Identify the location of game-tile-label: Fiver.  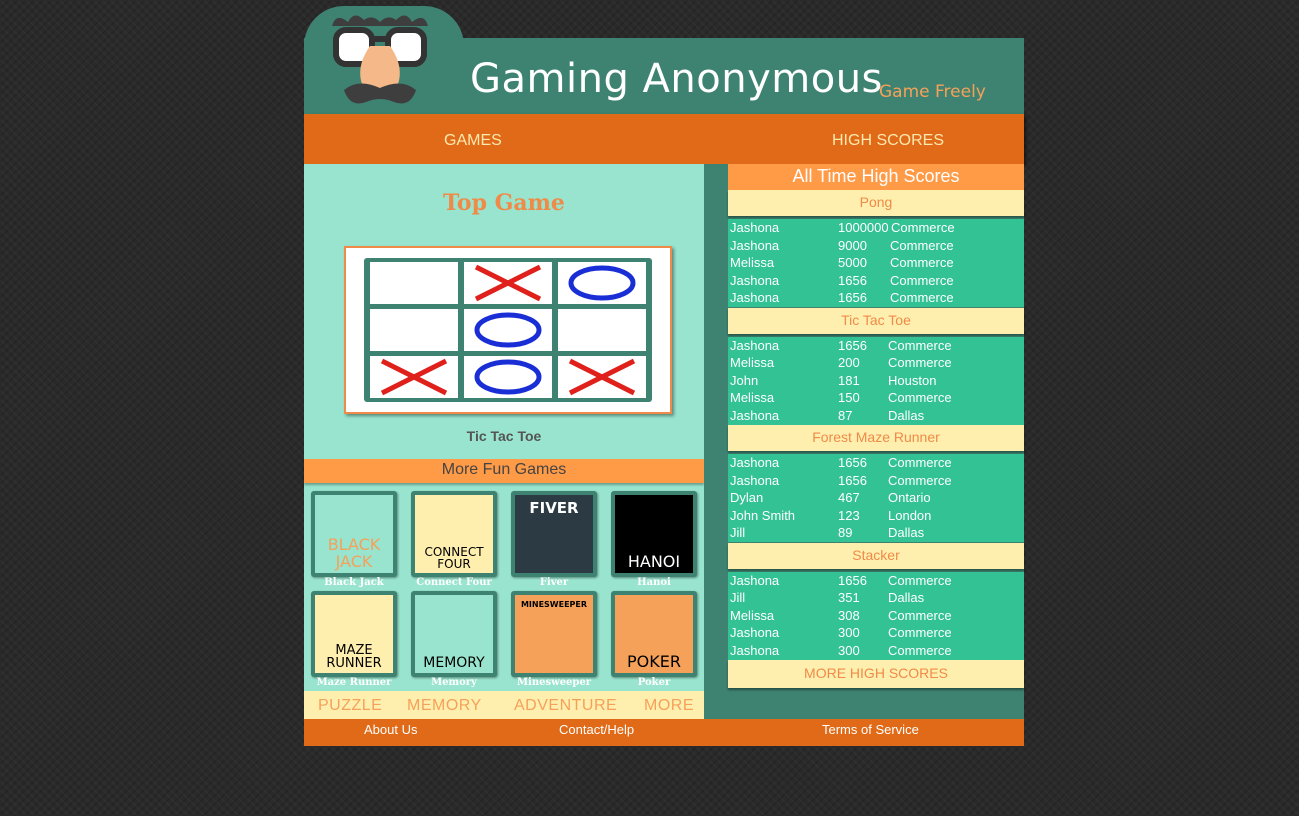
(554, 582).